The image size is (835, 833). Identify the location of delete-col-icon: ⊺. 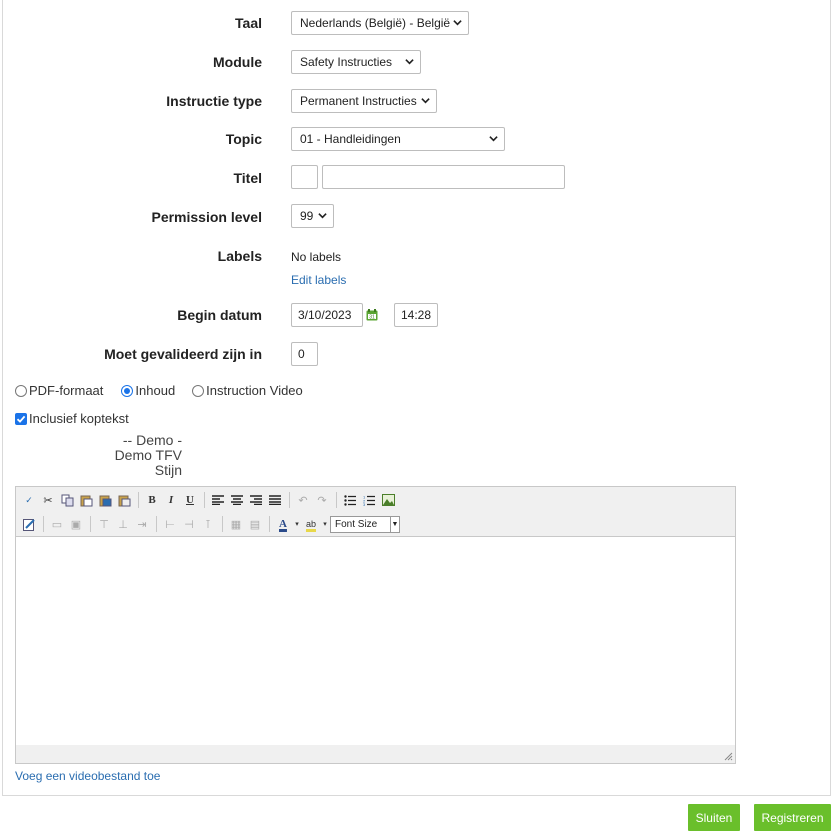
(208, 524).